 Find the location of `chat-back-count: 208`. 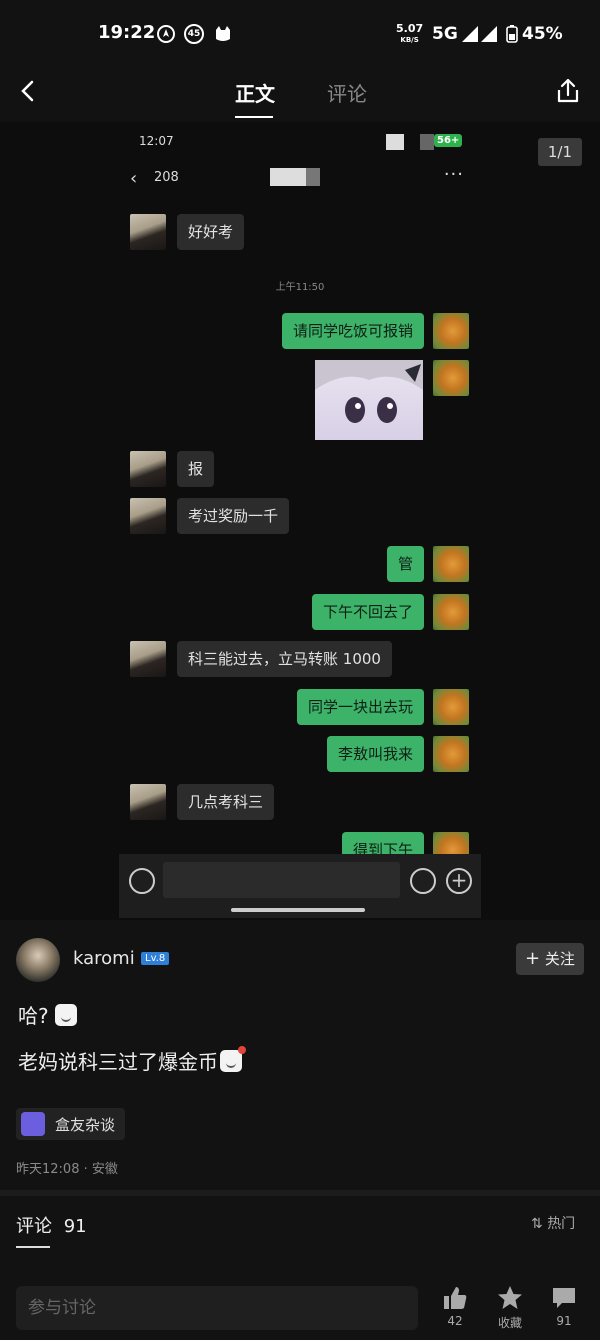

chat-back-count: 208 is located at coordinates (166, 177).